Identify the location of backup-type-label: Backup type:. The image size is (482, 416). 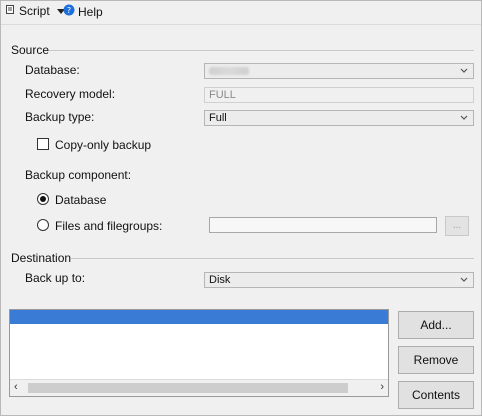
(60, 117).